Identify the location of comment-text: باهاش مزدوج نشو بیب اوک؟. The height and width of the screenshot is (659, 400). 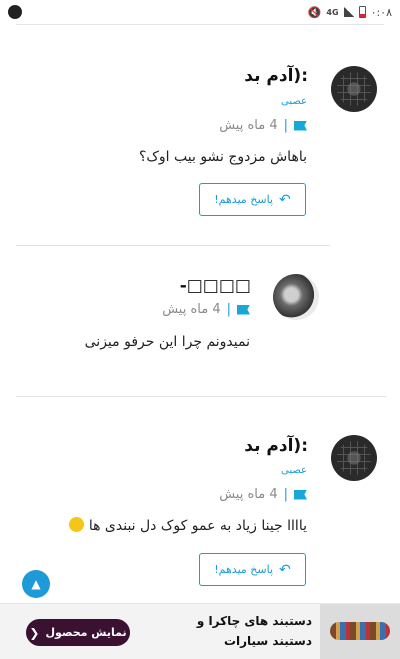
(222, 157).